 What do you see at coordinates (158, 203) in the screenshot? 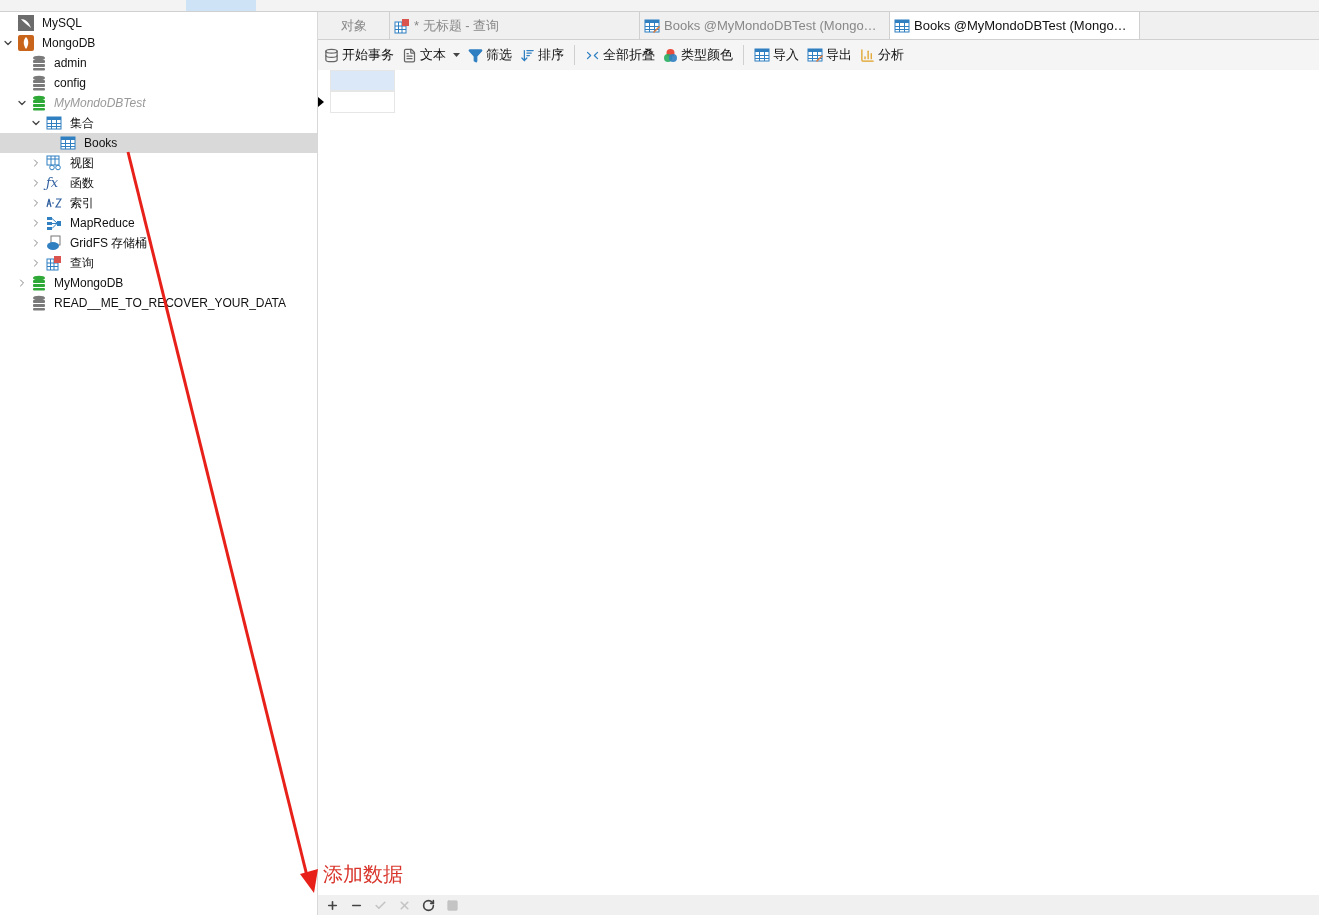
I see `tree-item: 索引` at bounding box center [158, 203].